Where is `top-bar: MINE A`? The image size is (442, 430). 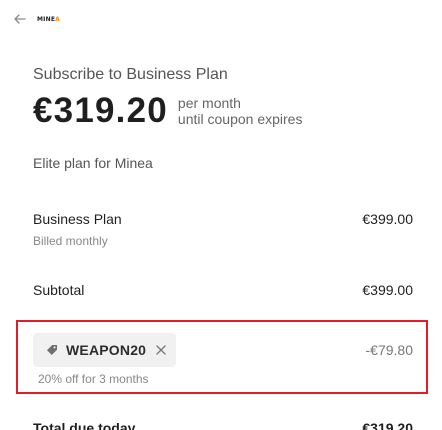 top-bar: MINE A is located at coordinates (36, 19).